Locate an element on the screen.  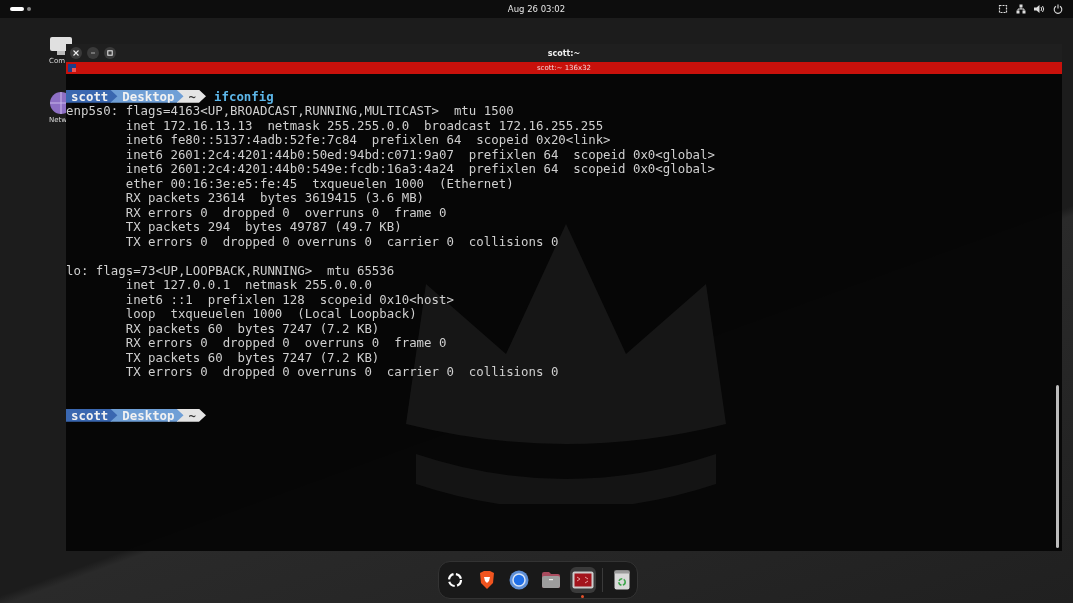
window-title: scott:~ is located at coordinates (564, 53).